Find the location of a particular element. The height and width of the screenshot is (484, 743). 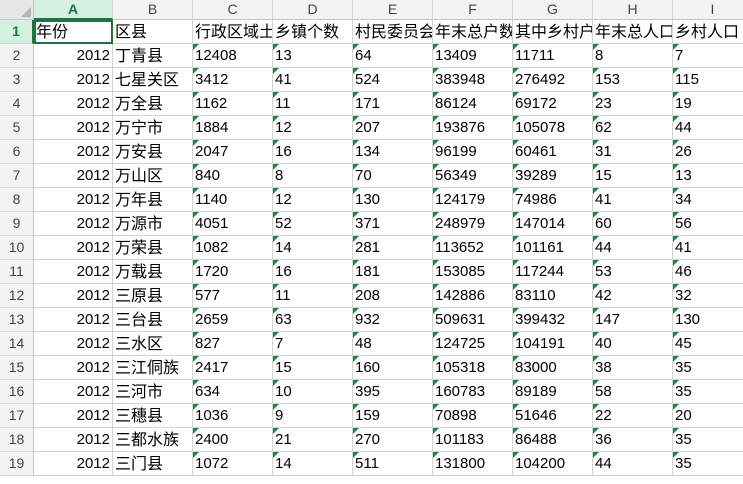

cell-b3: 七星关区 is located at coordinates (153, 80).